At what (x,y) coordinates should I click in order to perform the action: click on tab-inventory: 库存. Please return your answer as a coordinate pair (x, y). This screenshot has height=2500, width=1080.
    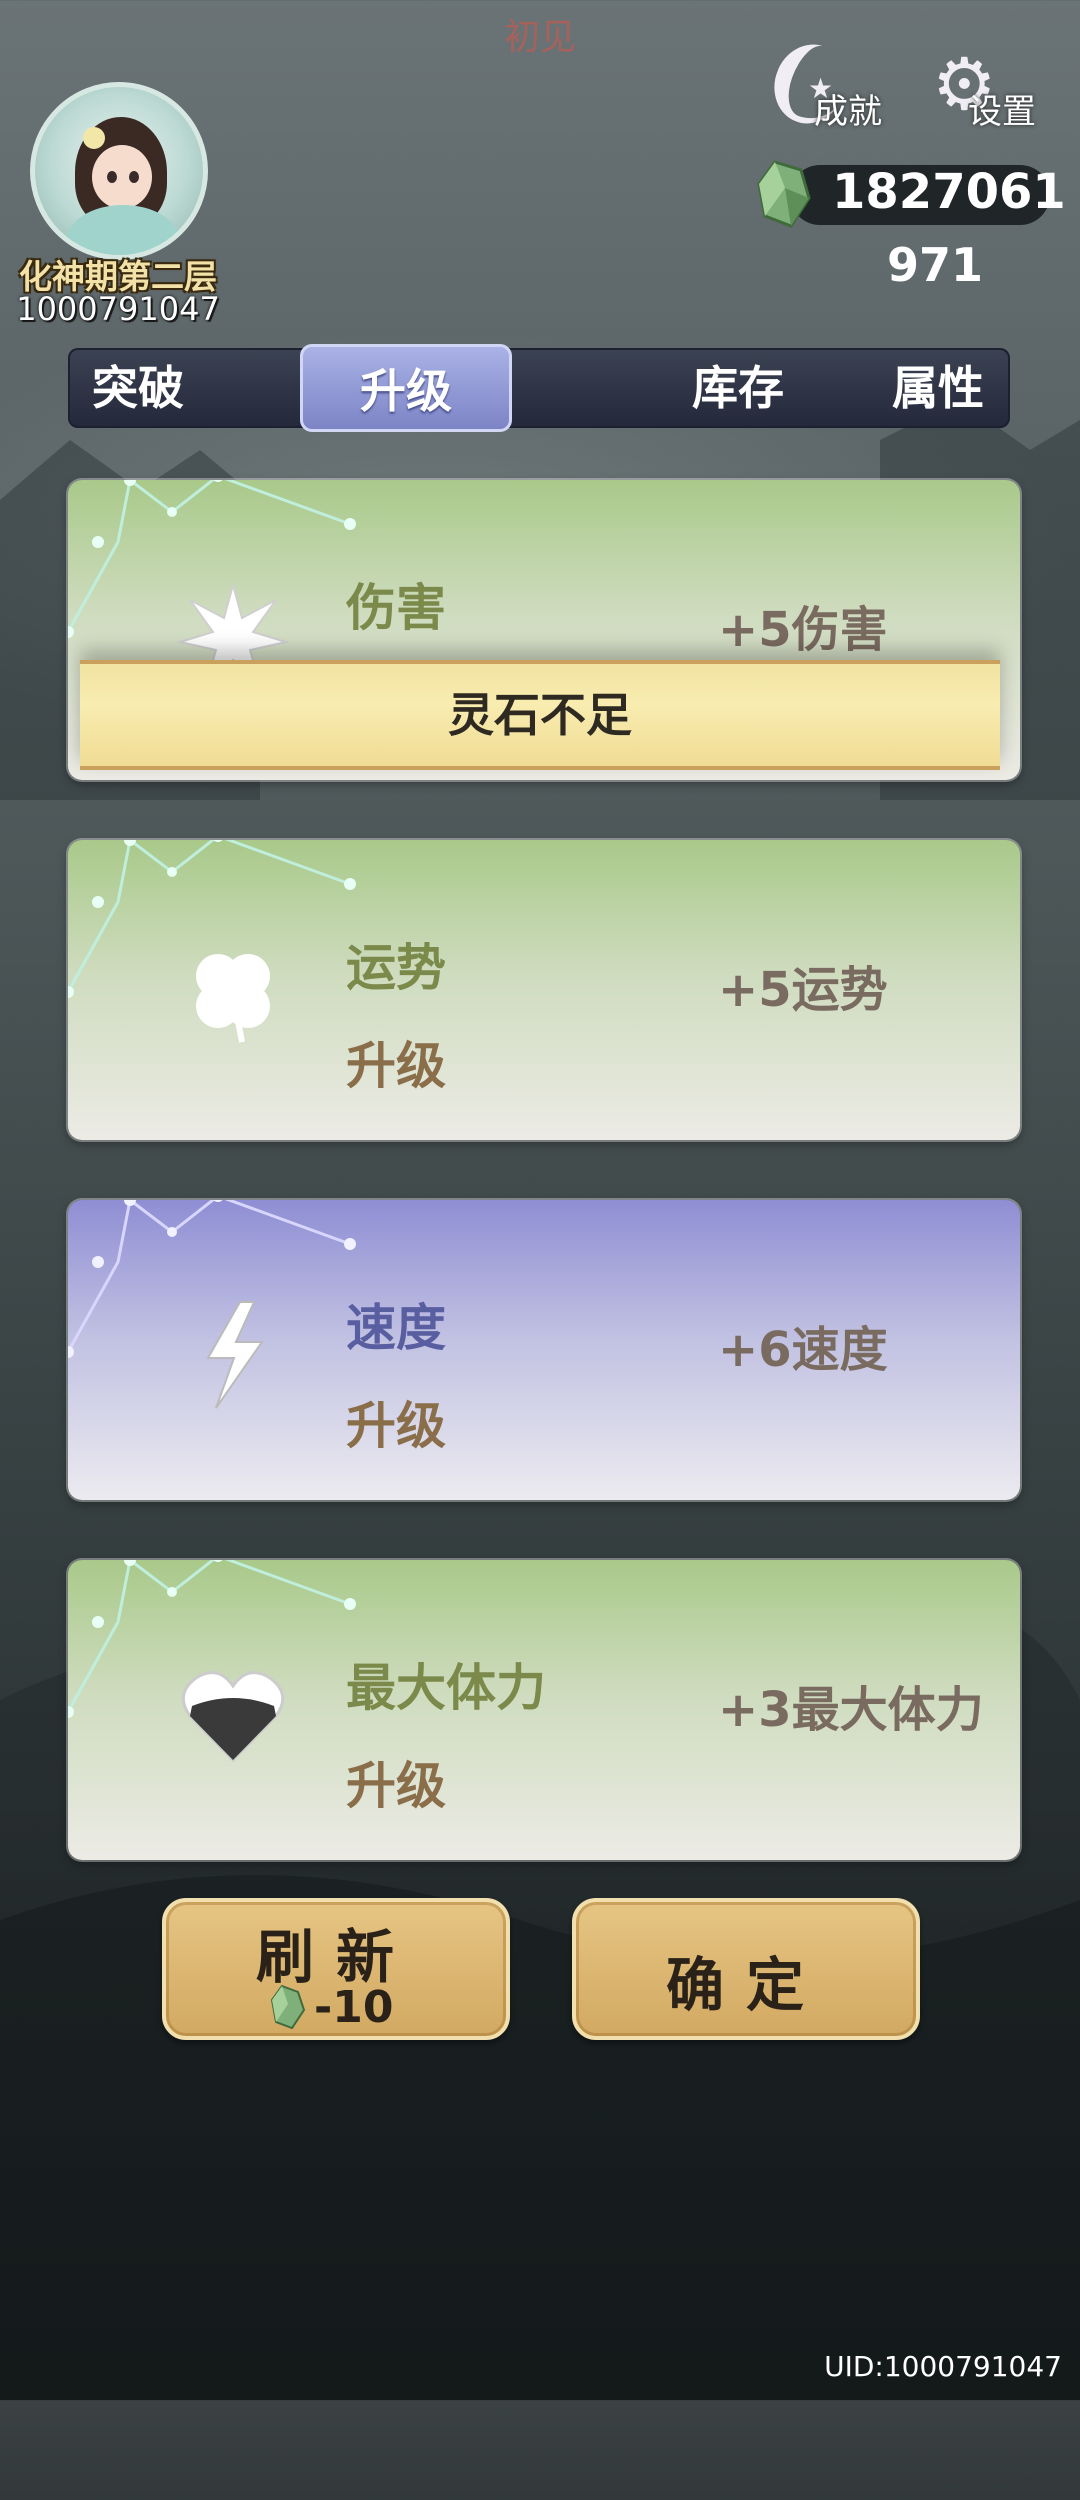
    Looking at the image, I should click on (738, 388).